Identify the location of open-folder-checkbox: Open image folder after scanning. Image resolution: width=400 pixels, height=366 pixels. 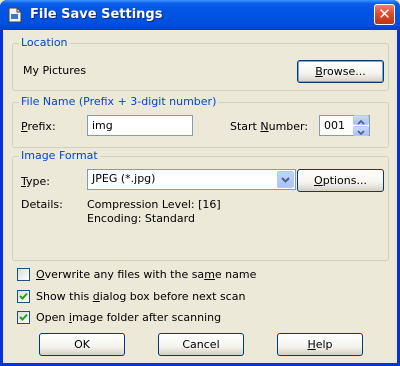
(119, 317).